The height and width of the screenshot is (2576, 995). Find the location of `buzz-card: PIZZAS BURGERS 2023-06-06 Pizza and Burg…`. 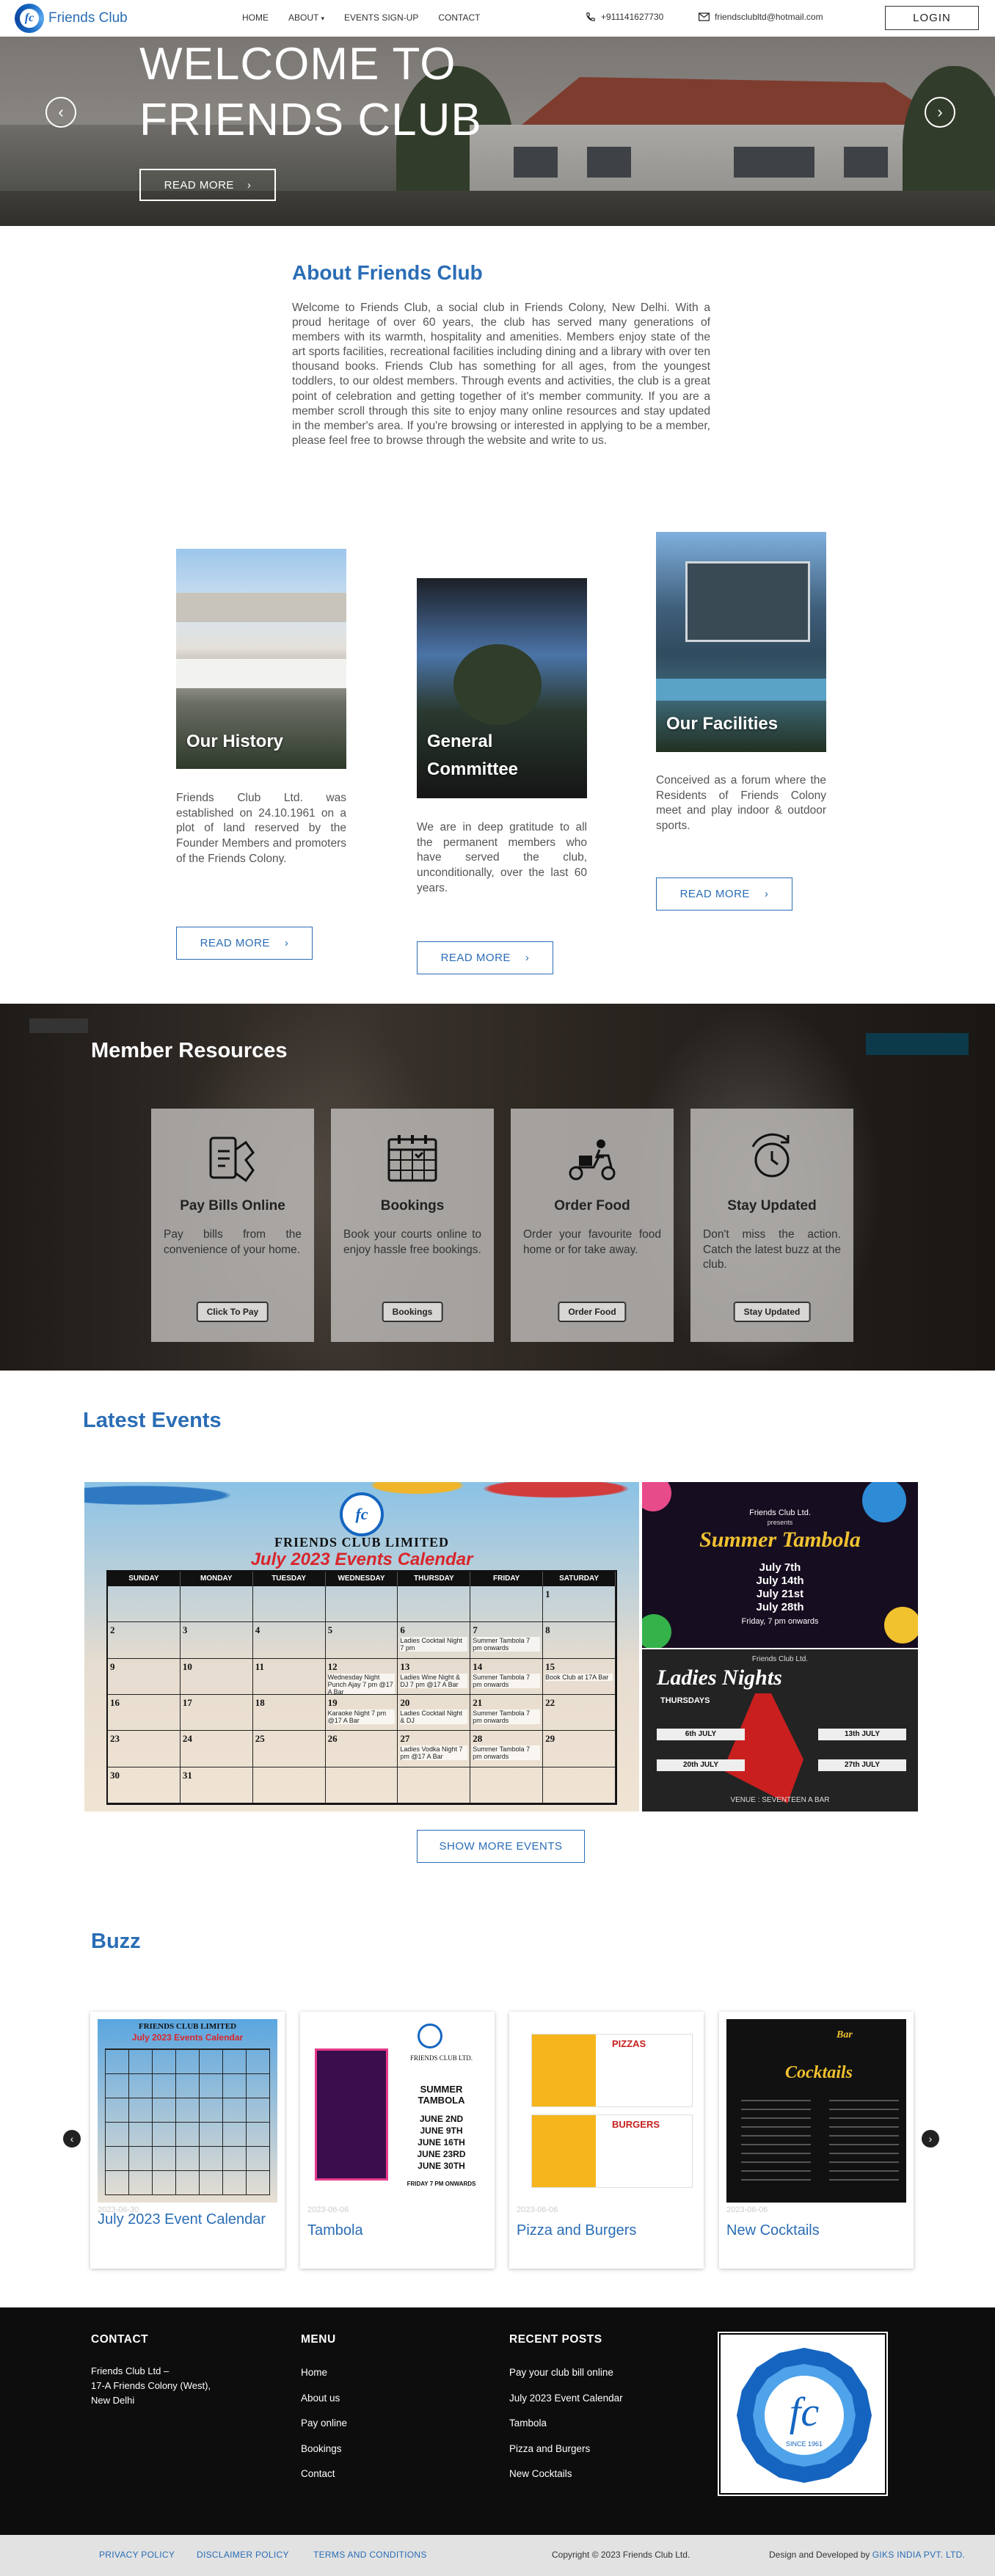

buzz-card: PIZZAS BURGERS 2023-06-06 Pizza and Burg… is located at coordinates (607, 2140).